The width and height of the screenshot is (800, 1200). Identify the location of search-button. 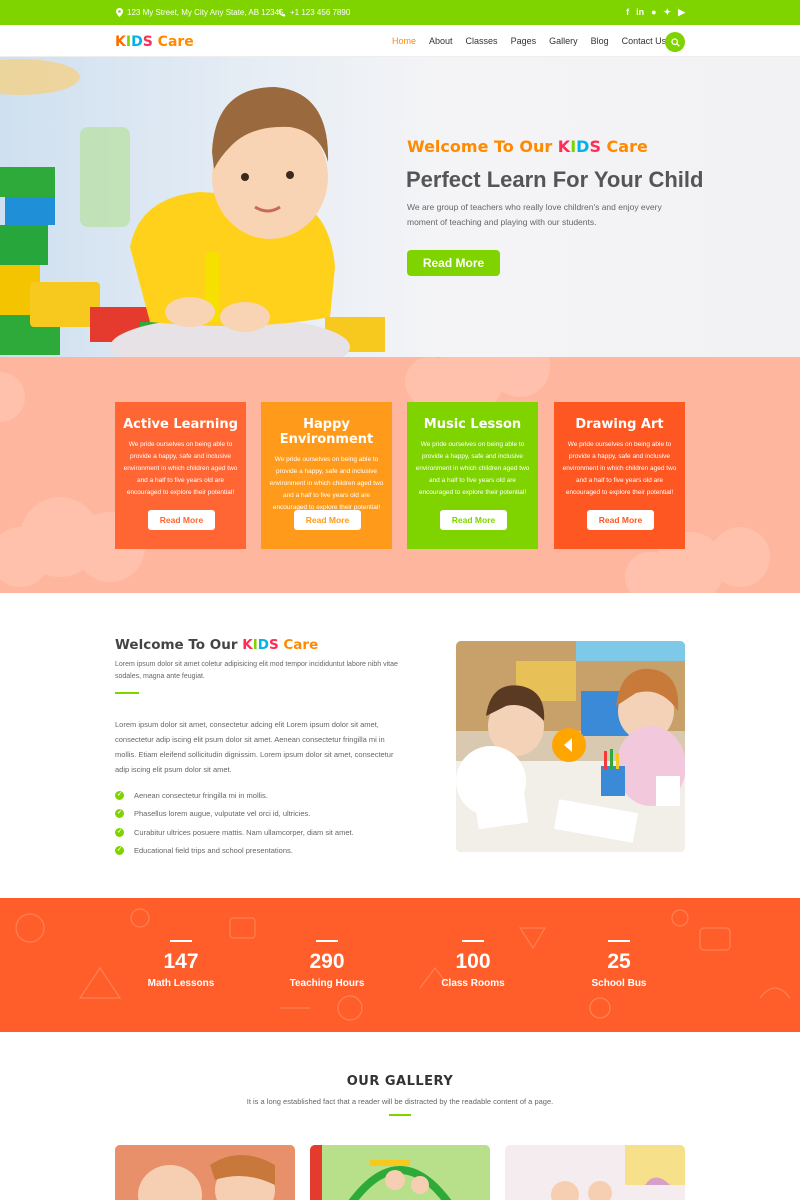
(675, 42).